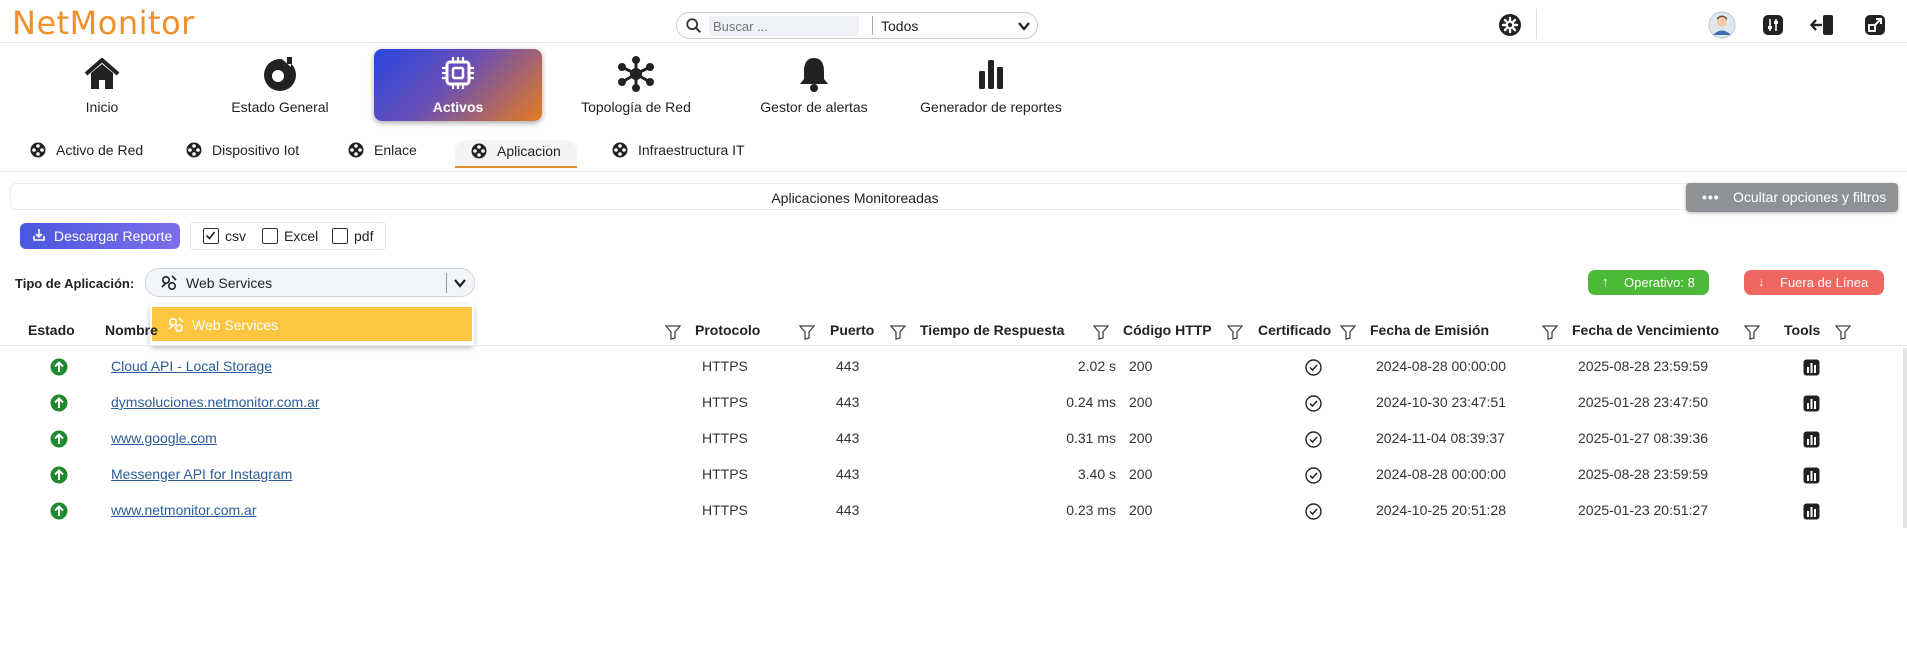 Image resolution: width=1907 pixels, height=648 pixels. I want to click on status-up-icon, so click(59, 475).